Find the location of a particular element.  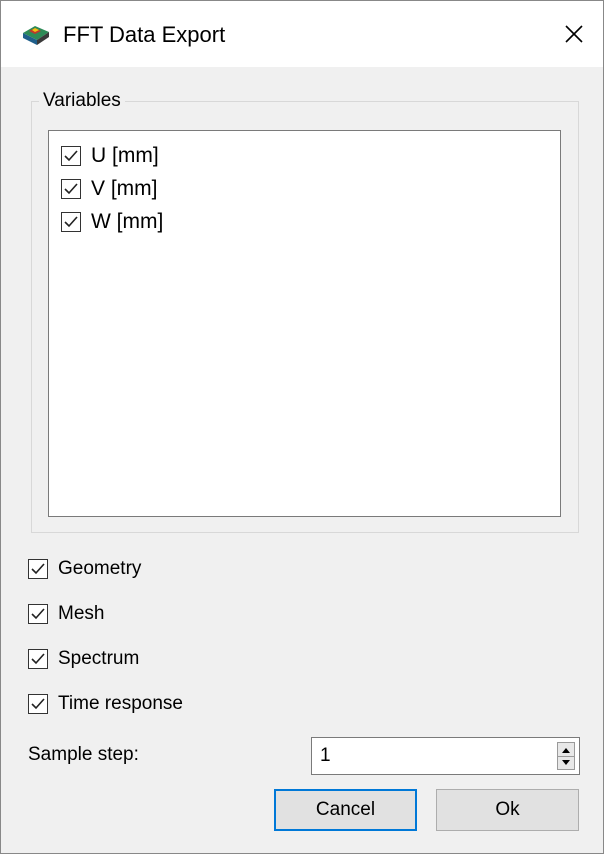

spin-up-button is located at coordinates (566, 750).